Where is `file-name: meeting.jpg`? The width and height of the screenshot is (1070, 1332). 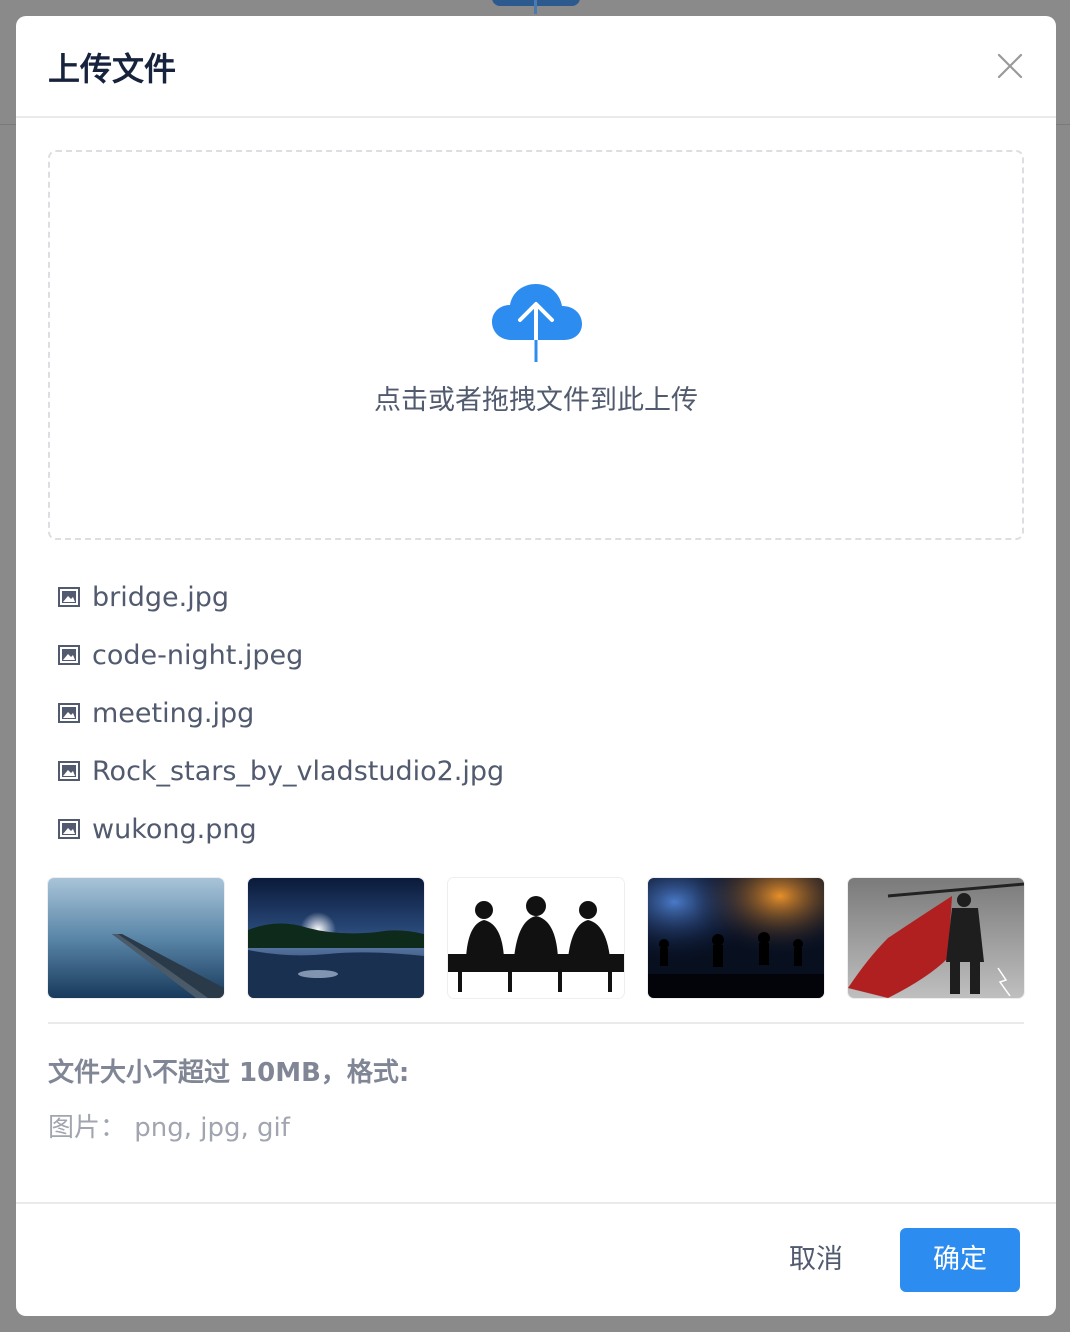 file-name: meeting.jpg is located at coordinates (173, 713).